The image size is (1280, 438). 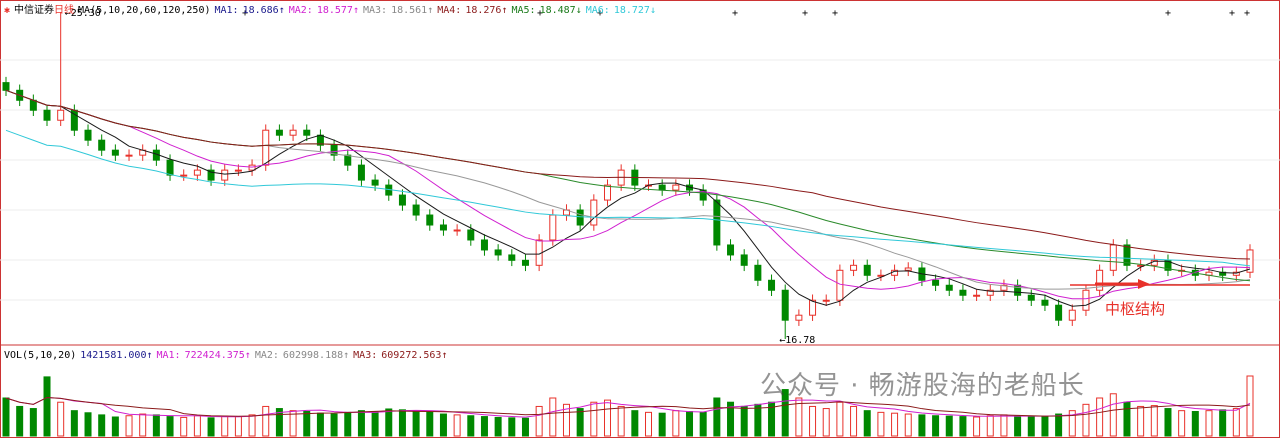 I want to click on ma-value: 18.276↑, so click(x=486, y=10).